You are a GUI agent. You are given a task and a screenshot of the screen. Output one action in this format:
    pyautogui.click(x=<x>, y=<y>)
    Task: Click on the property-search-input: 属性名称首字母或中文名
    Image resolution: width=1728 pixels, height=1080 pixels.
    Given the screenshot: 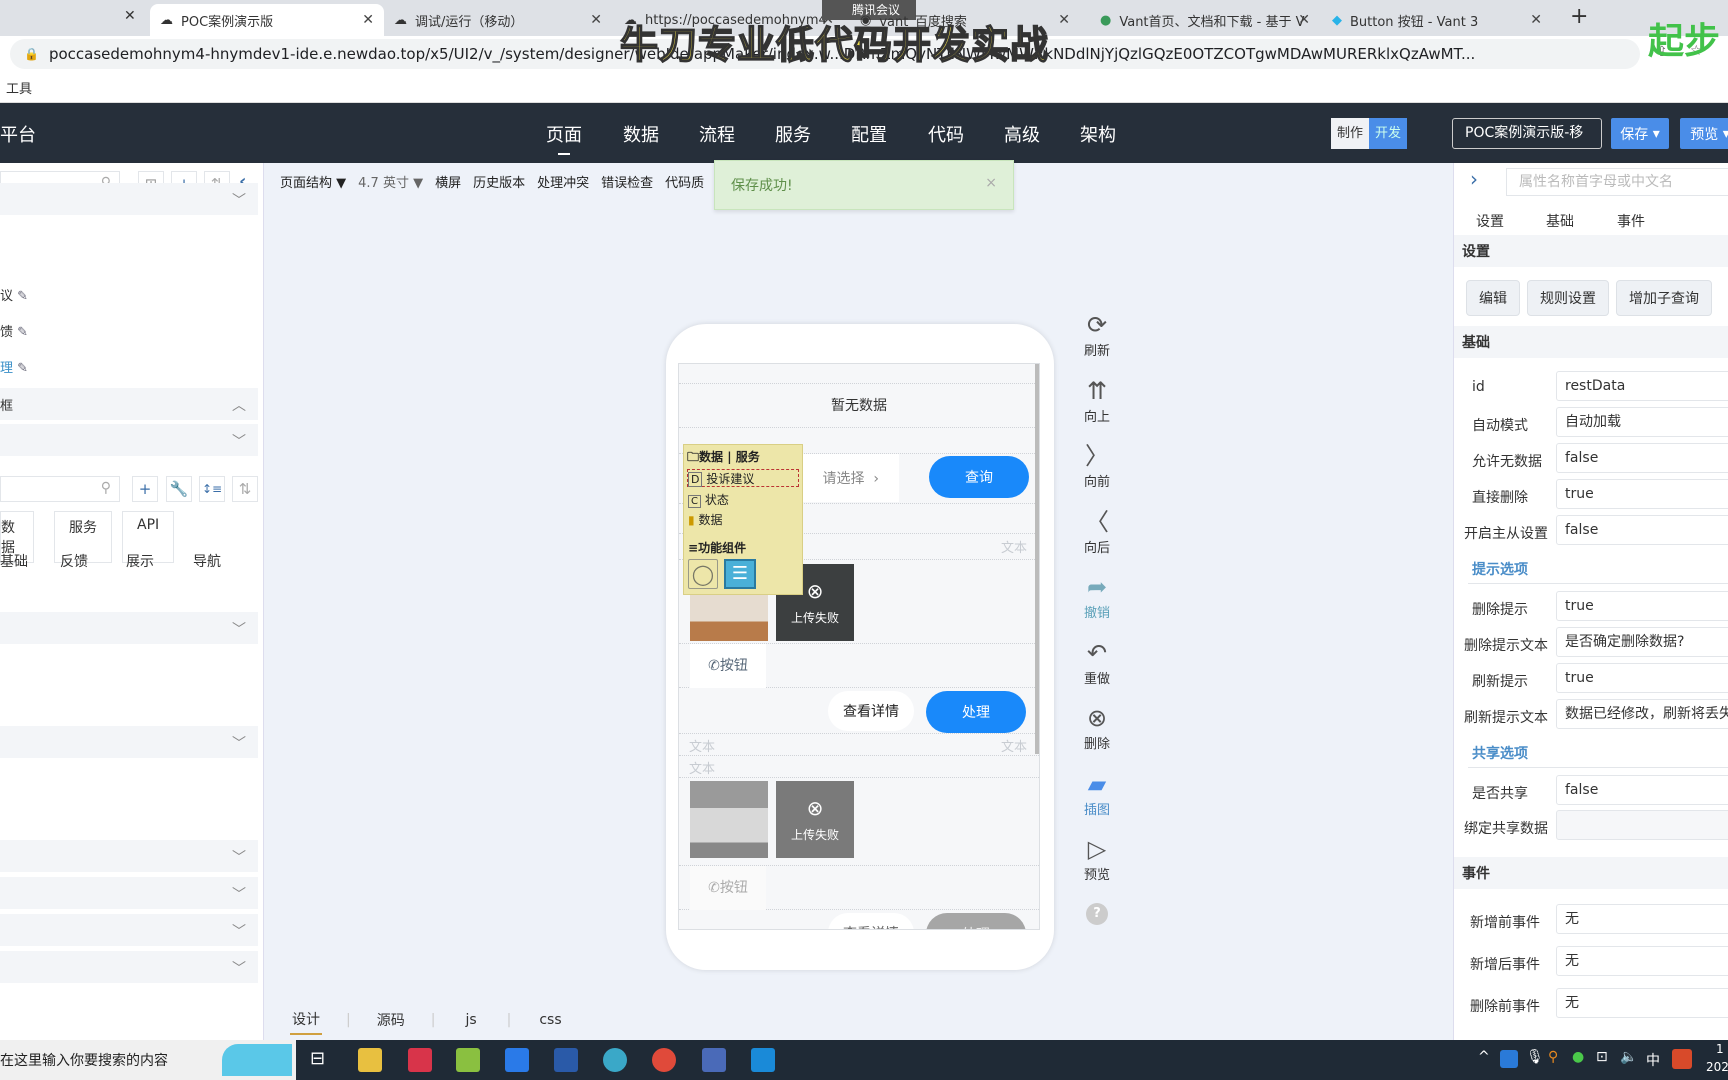 What is the action you would take?
    pyautogui.click(x=1617, y=182)
    